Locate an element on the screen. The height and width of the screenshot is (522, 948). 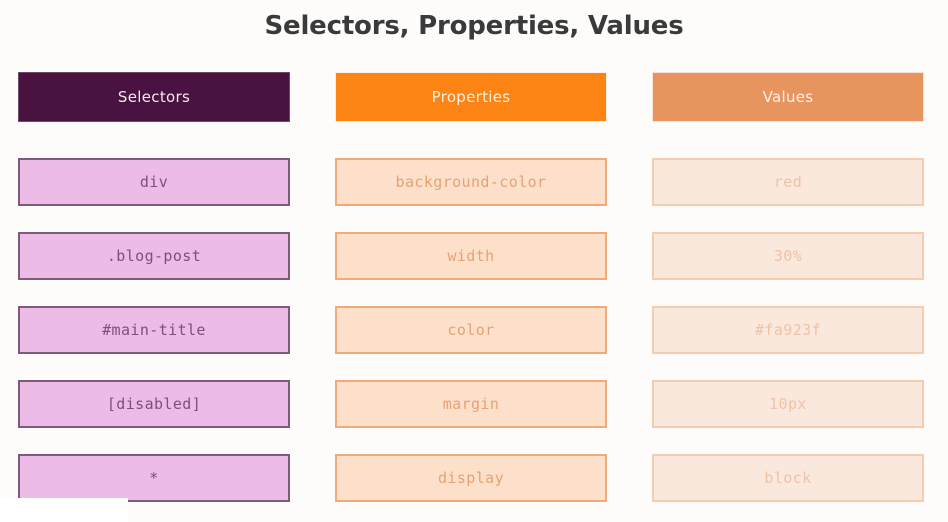
table-row: [disabled] margin 10px is located at coordinates (474, 404).